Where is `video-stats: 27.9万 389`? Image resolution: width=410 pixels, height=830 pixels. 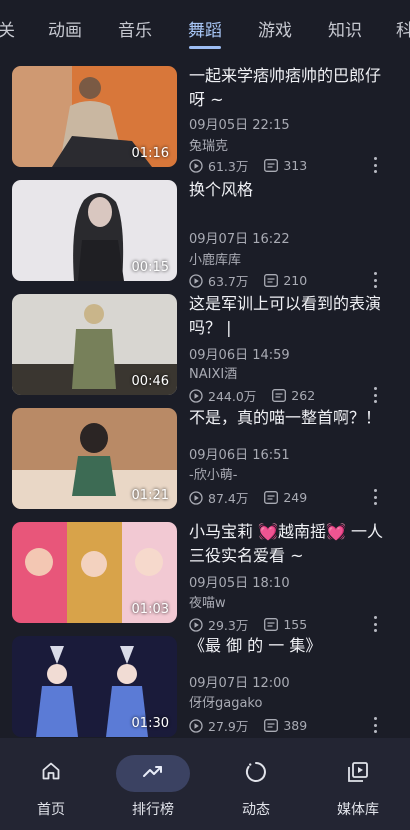 video-stats: 27.9万 389 is located at coordinates (248, 725).